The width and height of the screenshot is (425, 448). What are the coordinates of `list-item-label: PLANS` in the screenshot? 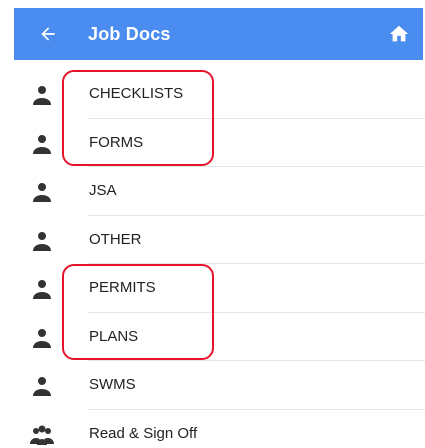 It's located at (114, 336).